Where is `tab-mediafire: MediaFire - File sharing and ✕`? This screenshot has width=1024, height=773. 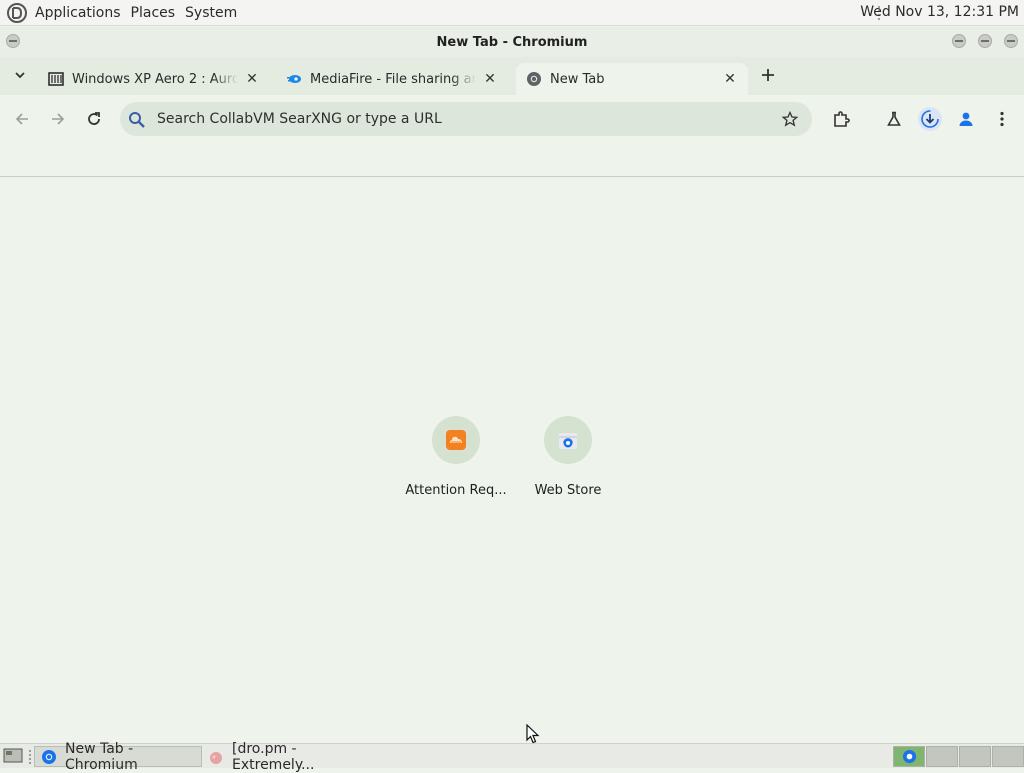
tab-mediafire: MediaFire - File sharing and ✕ is located at coordinates (392, 79).